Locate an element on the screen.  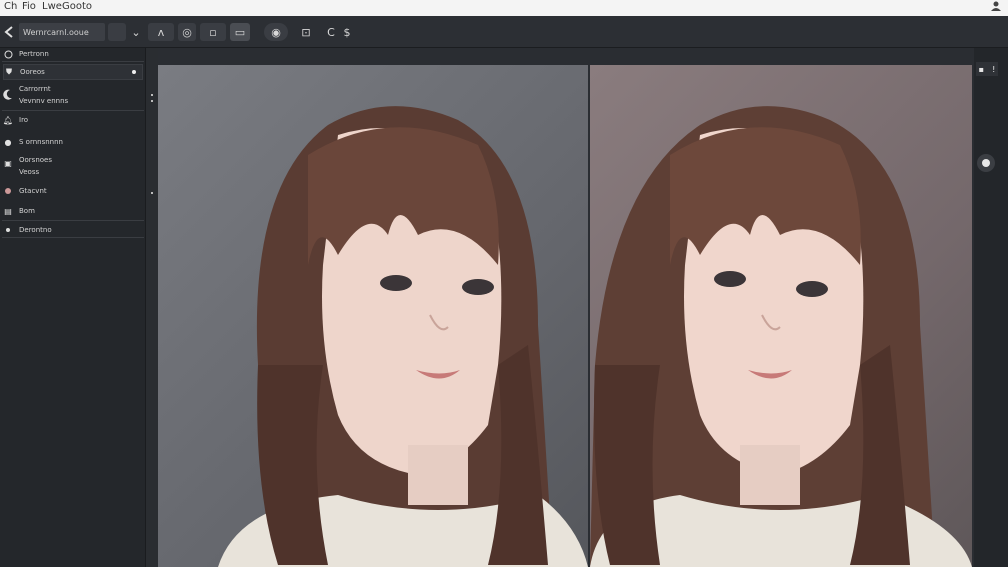
info-icon: ! is located at coordinates (994, 69).